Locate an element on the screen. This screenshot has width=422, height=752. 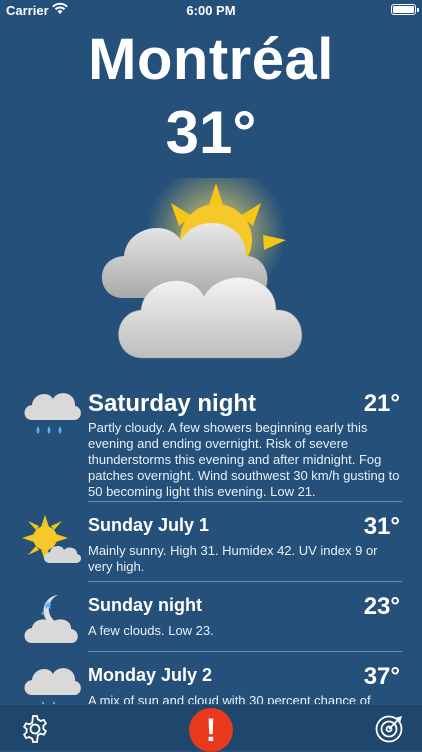
bottom-toolbar: ! is located at coordinates (211, 728).